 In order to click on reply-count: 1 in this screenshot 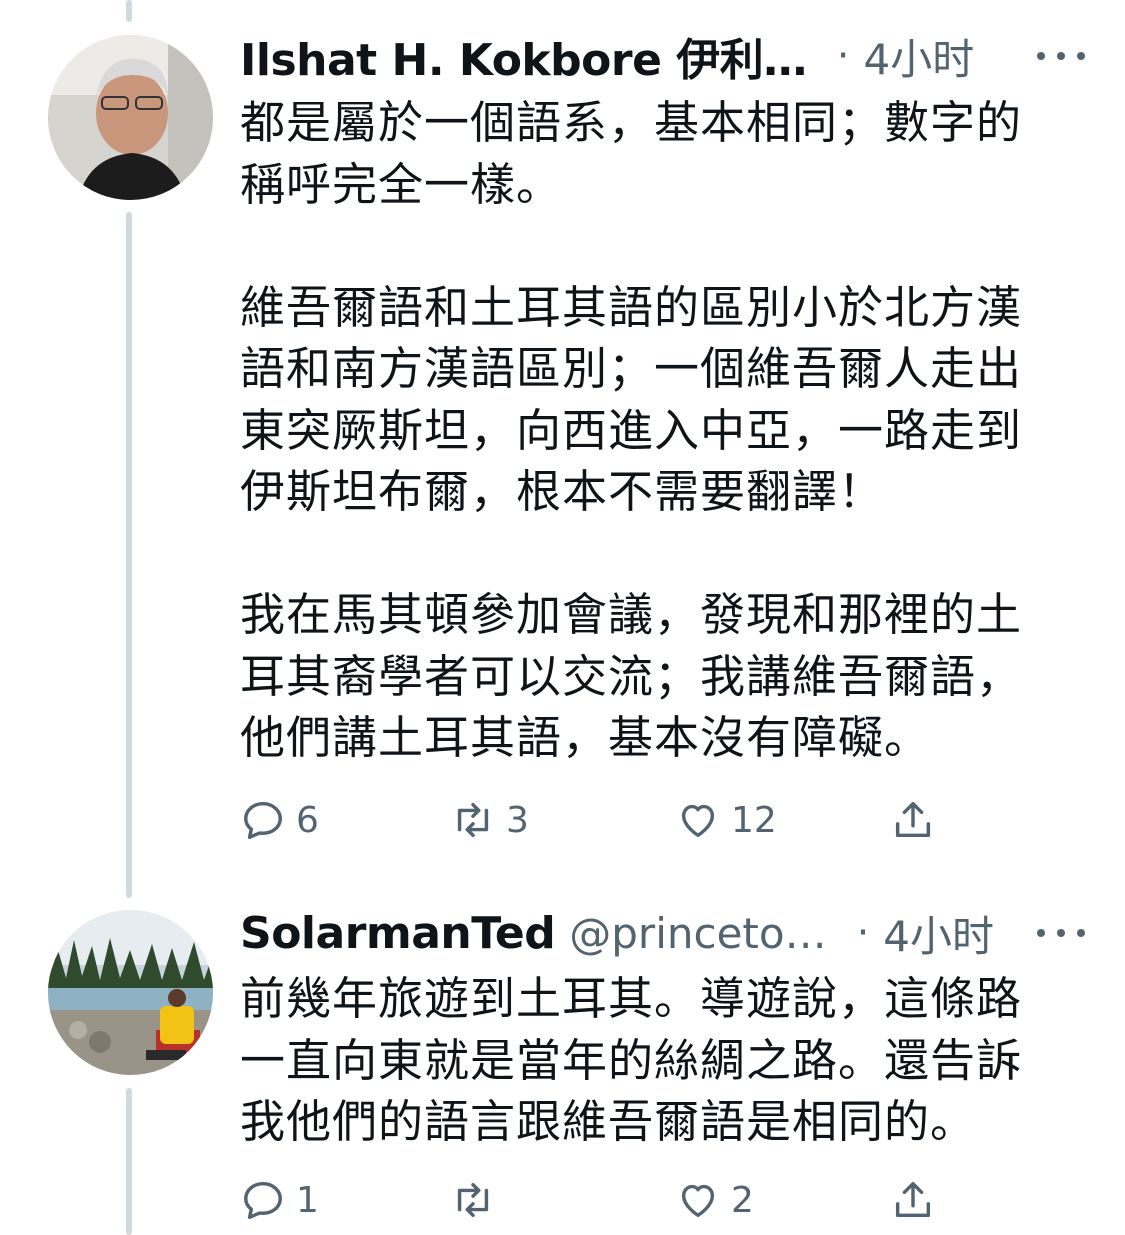, I will do `click(307, 1200)`.